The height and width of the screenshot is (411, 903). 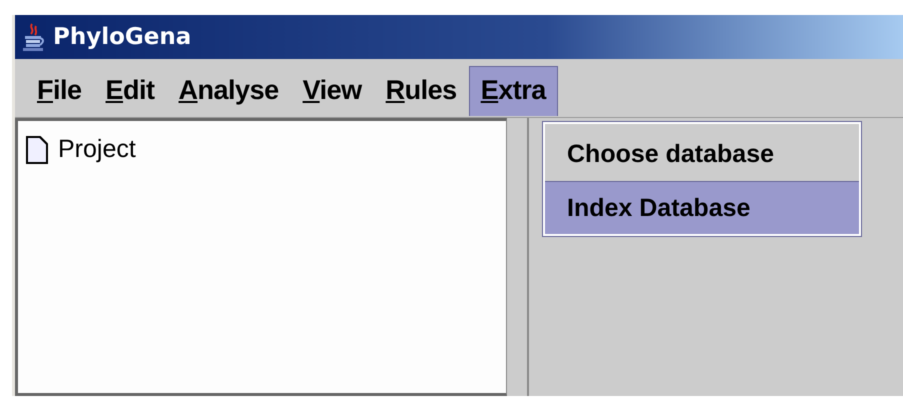 What do you see at coordinates (228, 91) in the screenshot?
I see `menu-item: Analyse` at bounding box center [228, 91].